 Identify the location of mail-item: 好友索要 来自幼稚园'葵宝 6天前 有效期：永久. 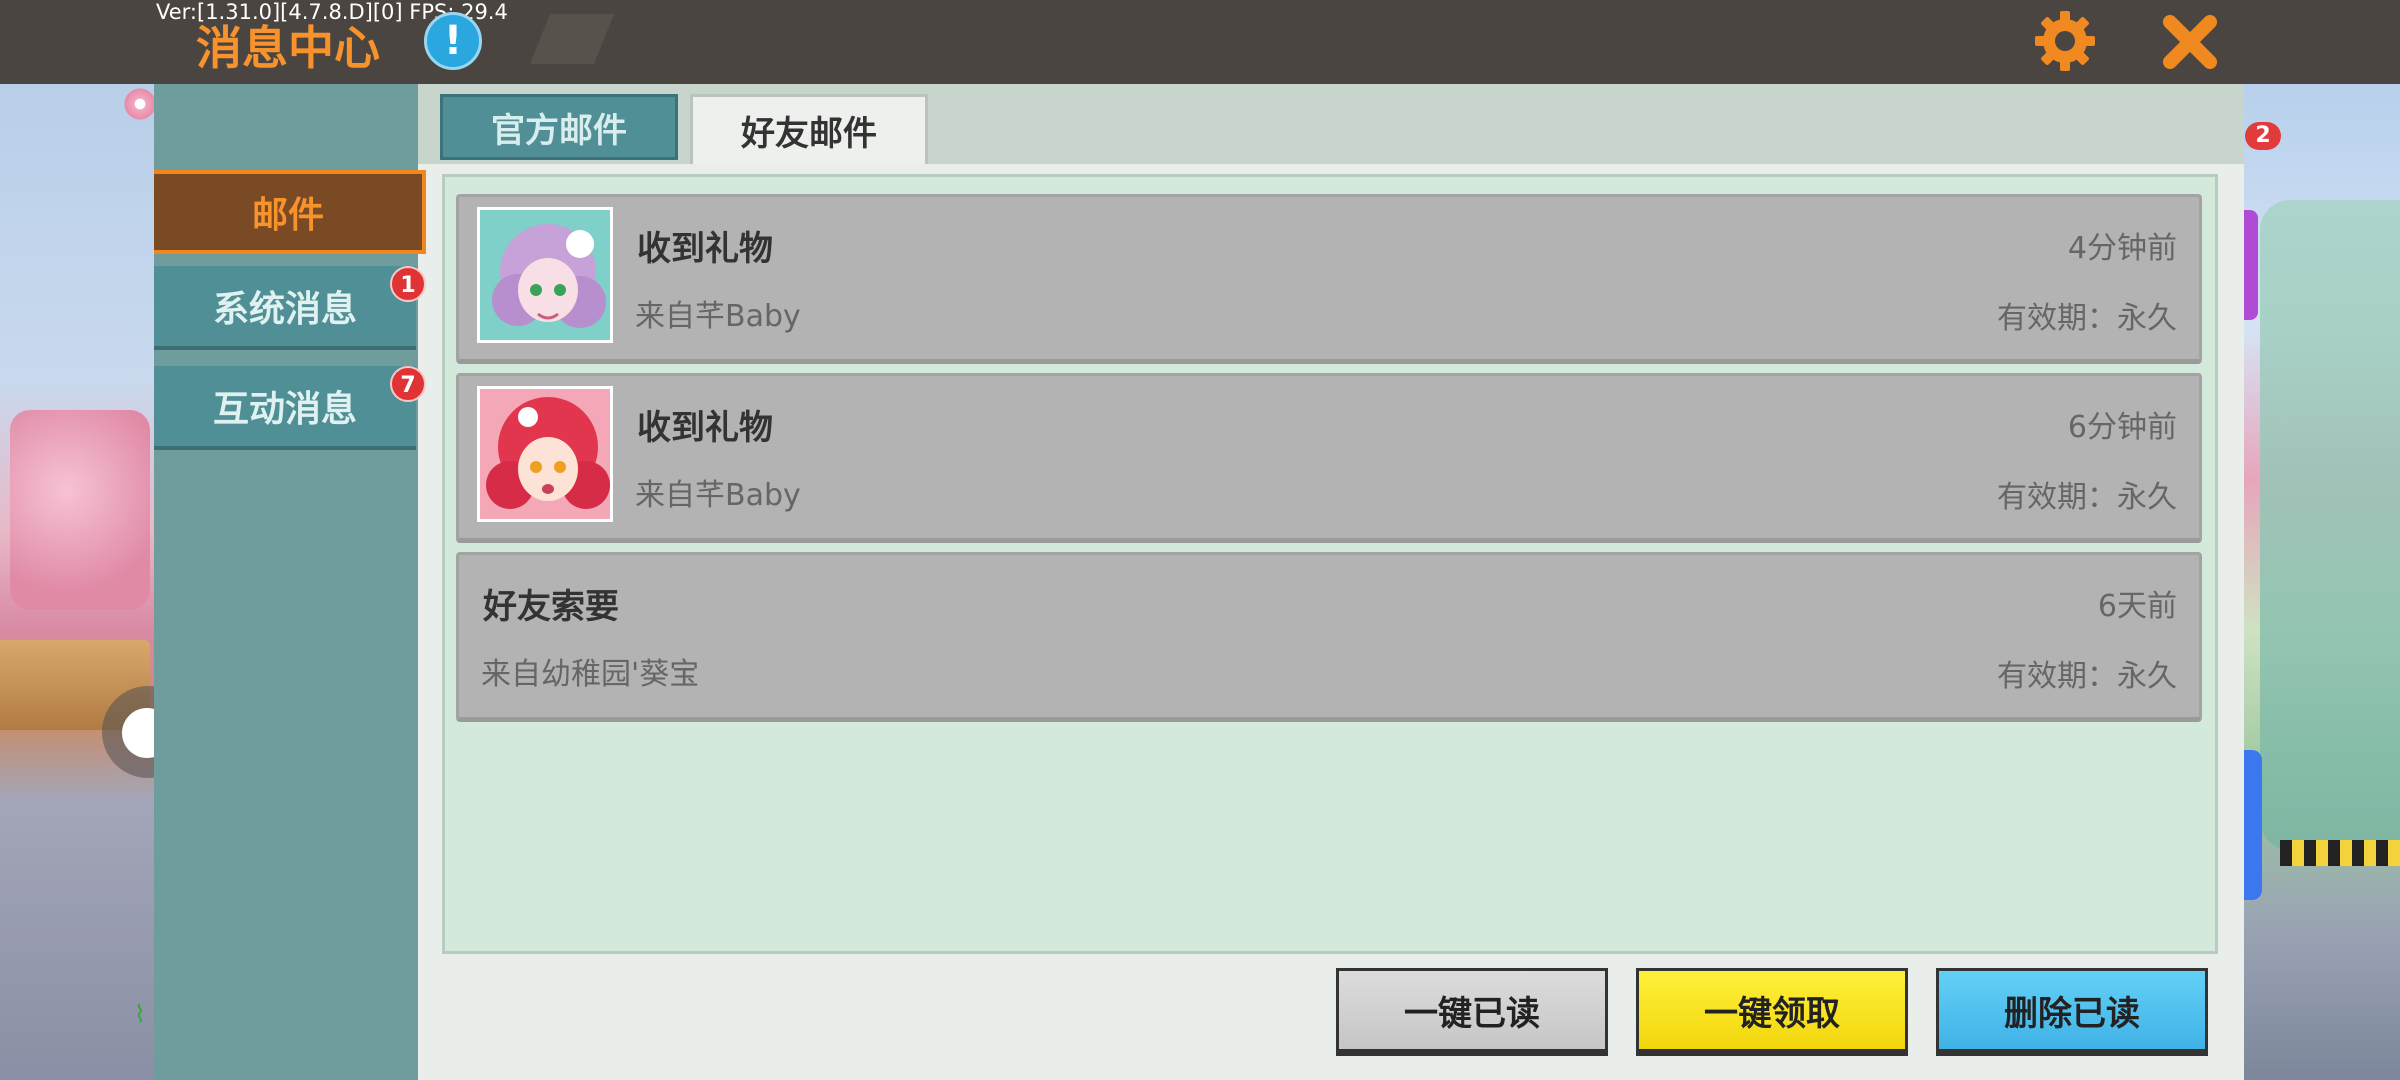
(1329, 637).